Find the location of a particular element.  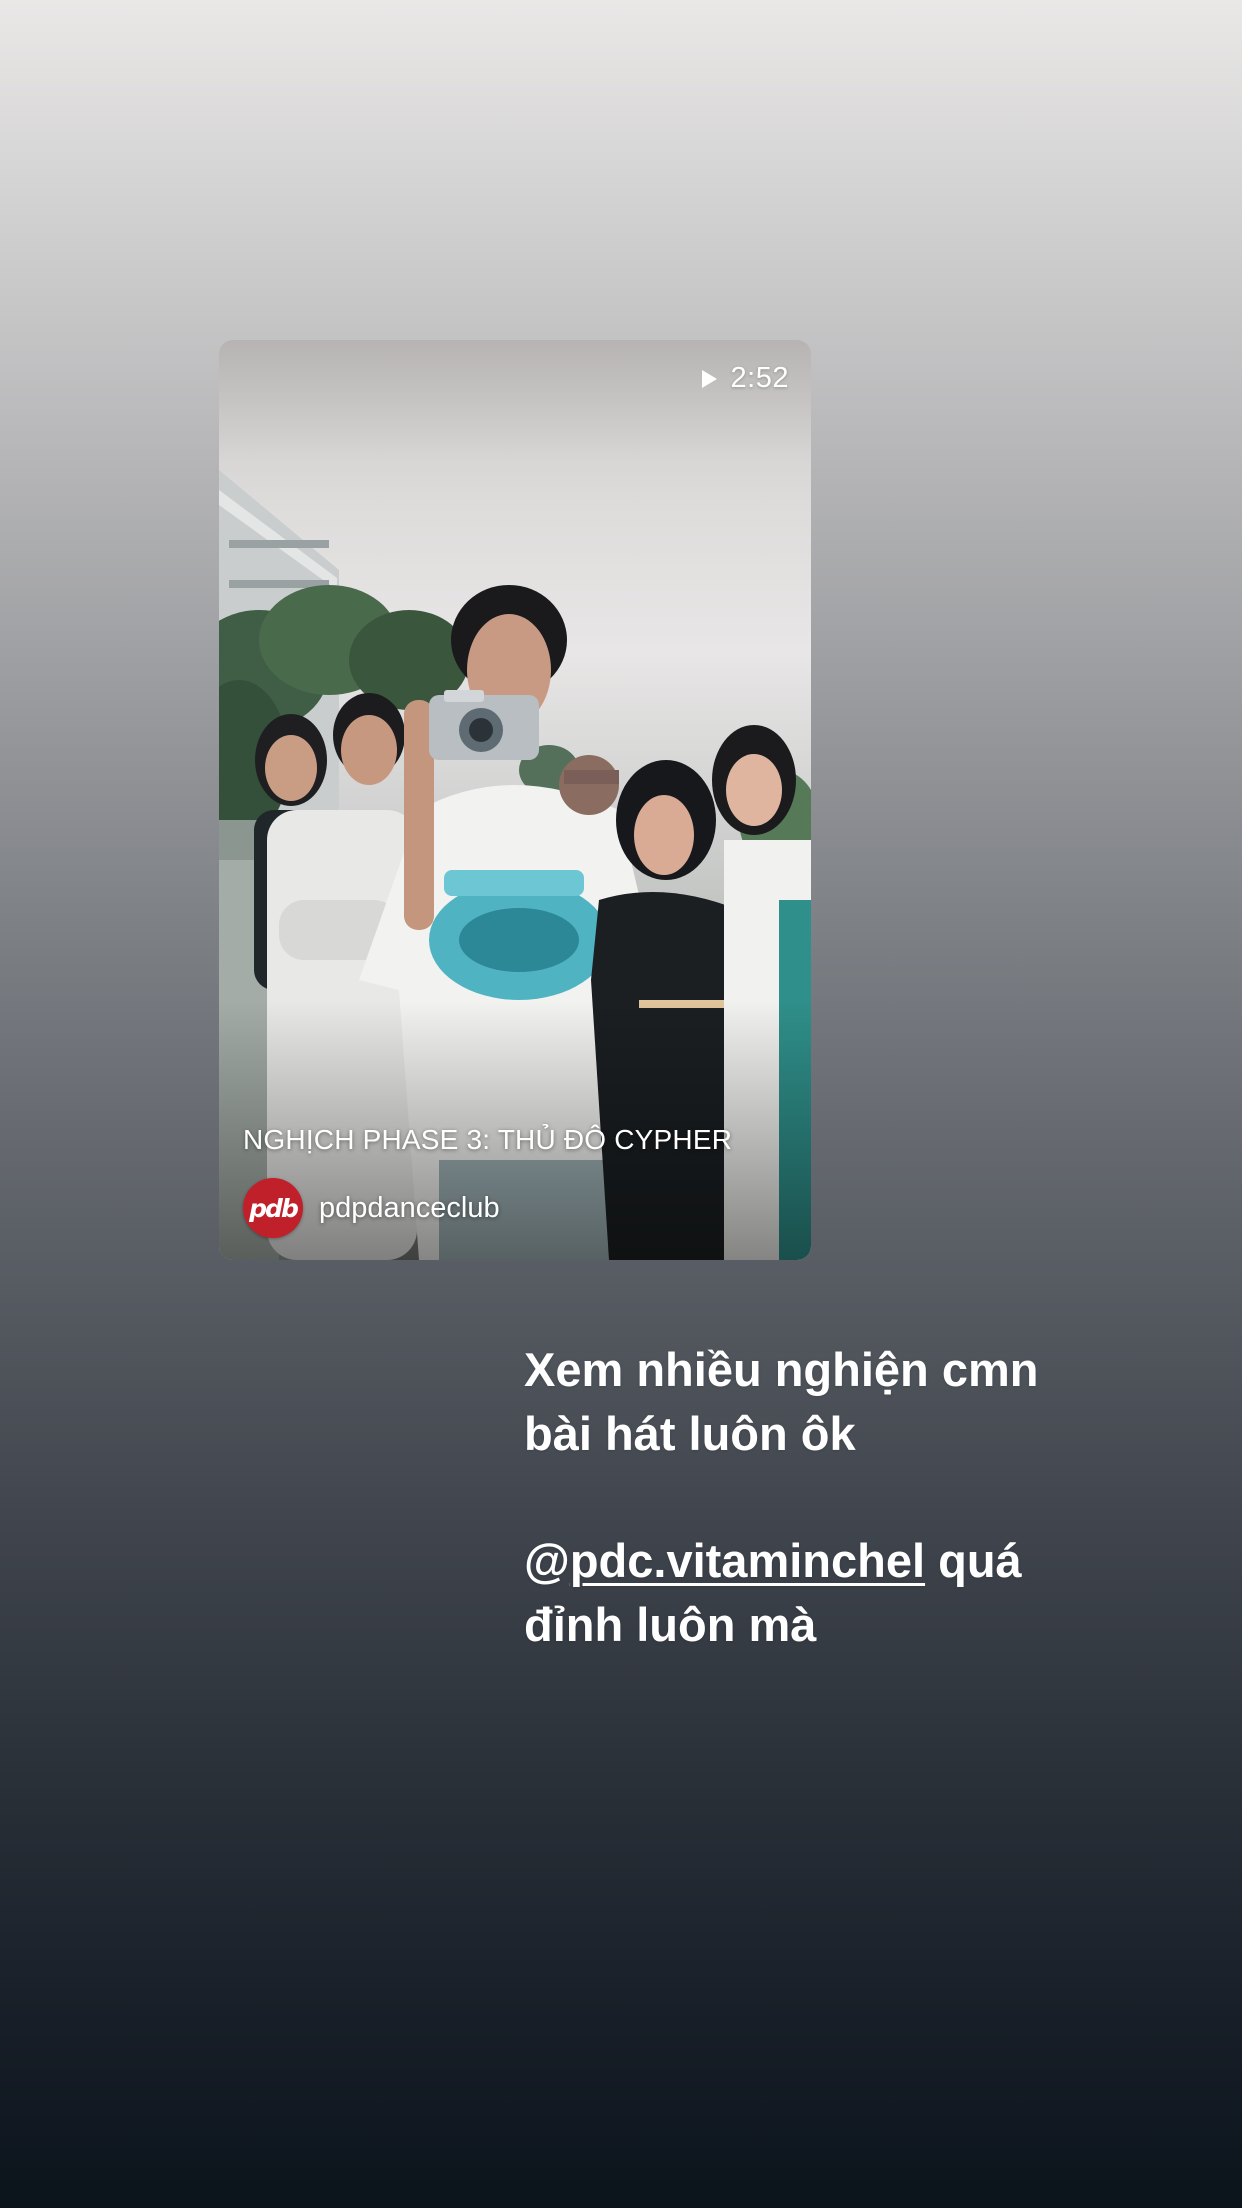

caption-line: đỉnh luôn mà is located at coordinates (670, 1624).